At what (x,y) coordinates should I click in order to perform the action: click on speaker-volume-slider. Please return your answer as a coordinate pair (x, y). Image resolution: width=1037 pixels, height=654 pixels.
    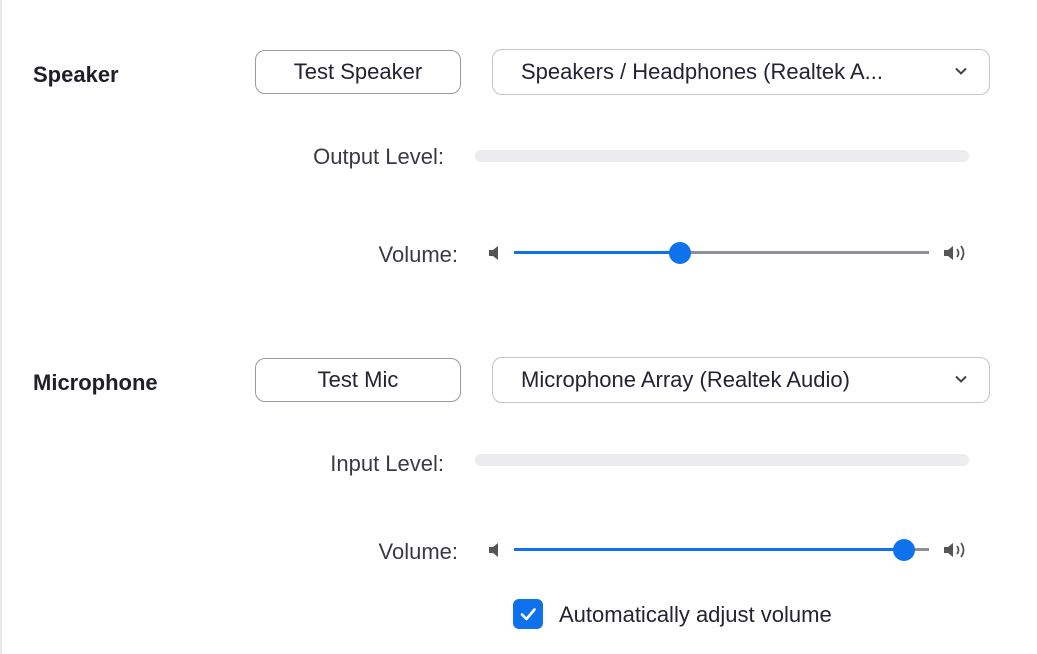
    Looking at the image, I should click on (730, 253).